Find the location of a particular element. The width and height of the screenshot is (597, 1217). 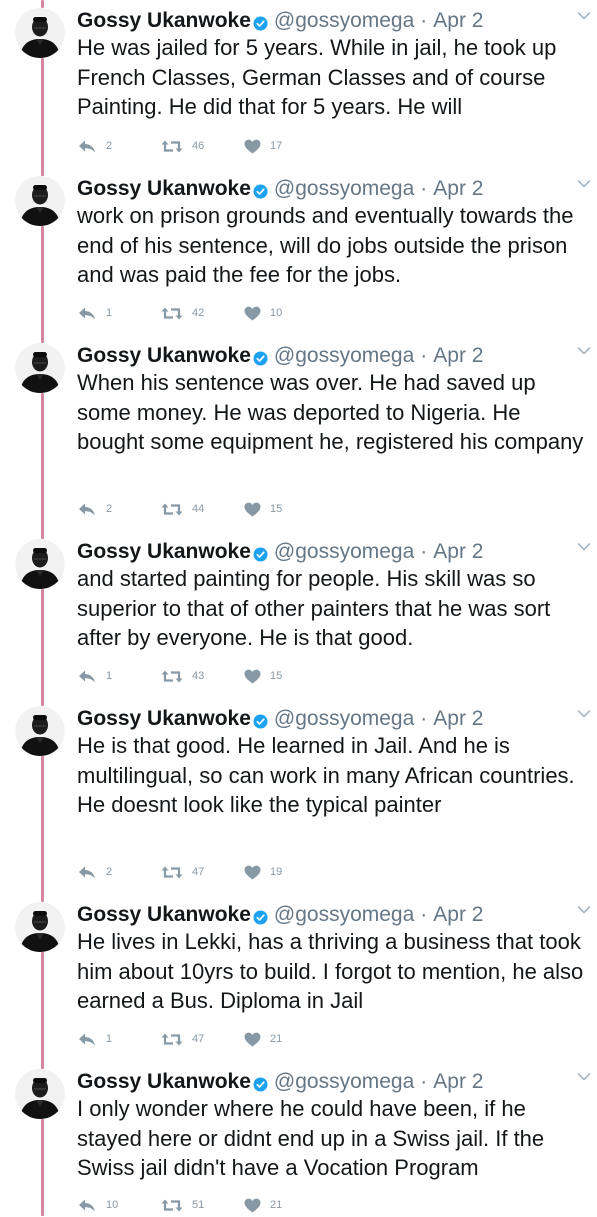

tweet-actions: 2 46 17 is located at coordinates (190, 146).